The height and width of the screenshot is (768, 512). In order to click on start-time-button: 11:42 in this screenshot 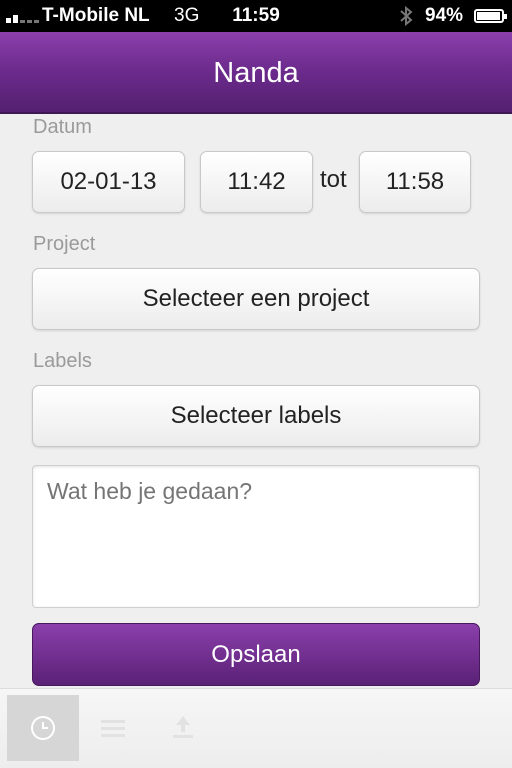, I will do `click(256, 182)`.